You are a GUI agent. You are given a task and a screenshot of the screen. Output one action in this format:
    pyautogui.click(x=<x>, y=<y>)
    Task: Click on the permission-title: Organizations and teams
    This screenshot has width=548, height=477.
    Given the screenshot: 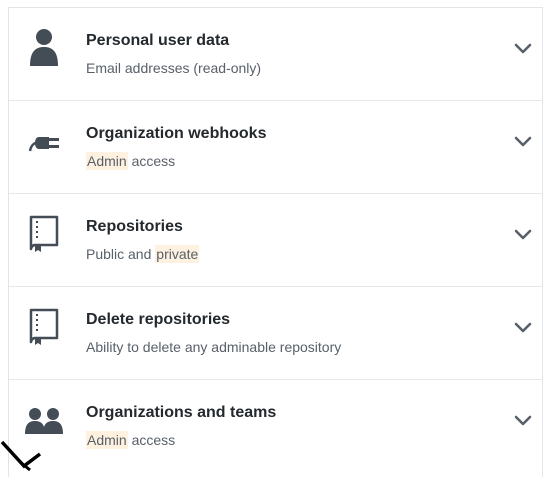 What is the action you would take?
    pyautogui.click(x=181, y=412)
    